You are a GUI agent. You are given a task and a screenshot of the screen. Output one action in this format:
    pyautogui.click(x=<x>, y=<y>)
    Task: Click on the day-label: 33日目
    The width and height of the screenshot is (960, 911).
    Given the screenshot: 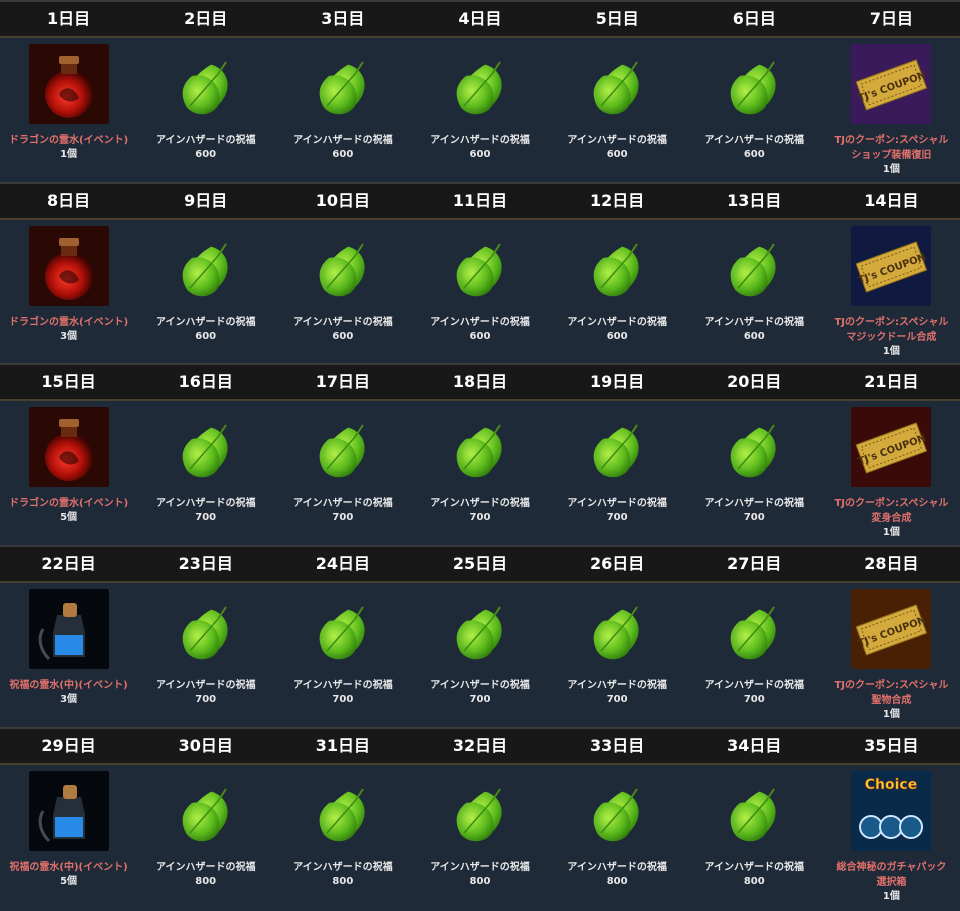 What is the action you would take?
    pyautogui.click(x=617, y=745)
    